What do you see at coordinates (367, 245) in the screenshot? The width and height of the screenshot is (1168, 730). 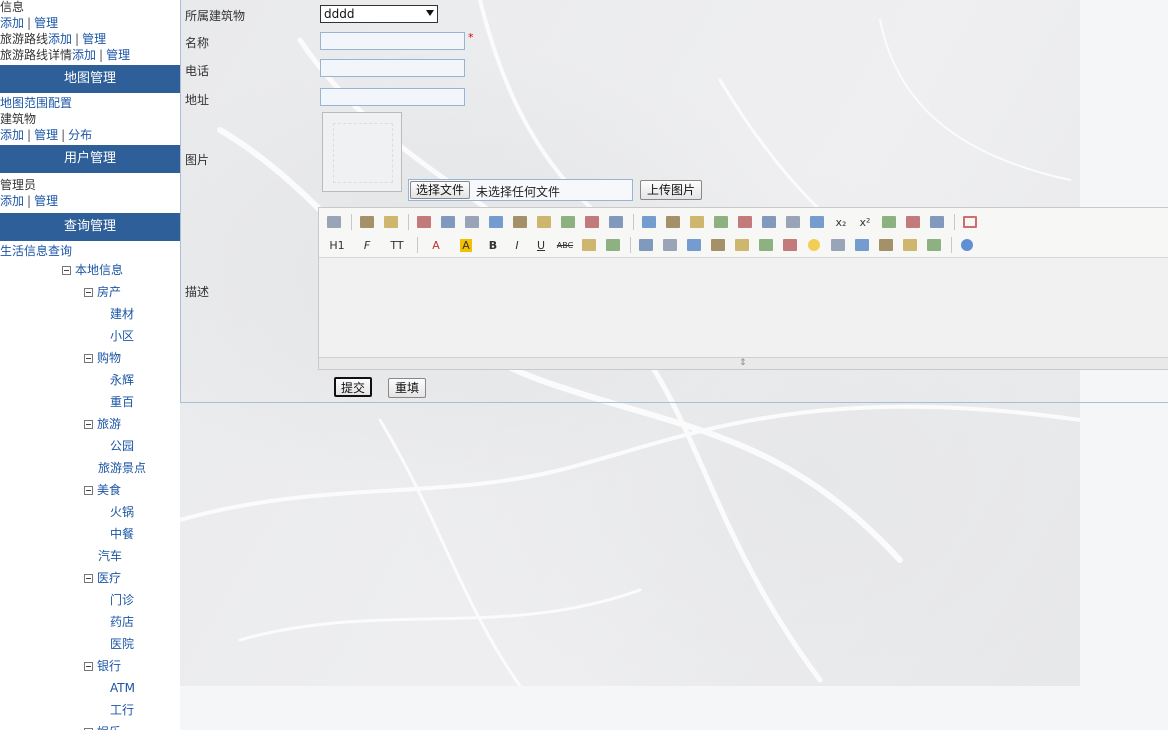 I see `font-family-button: F` at bounding box center [367, 245].